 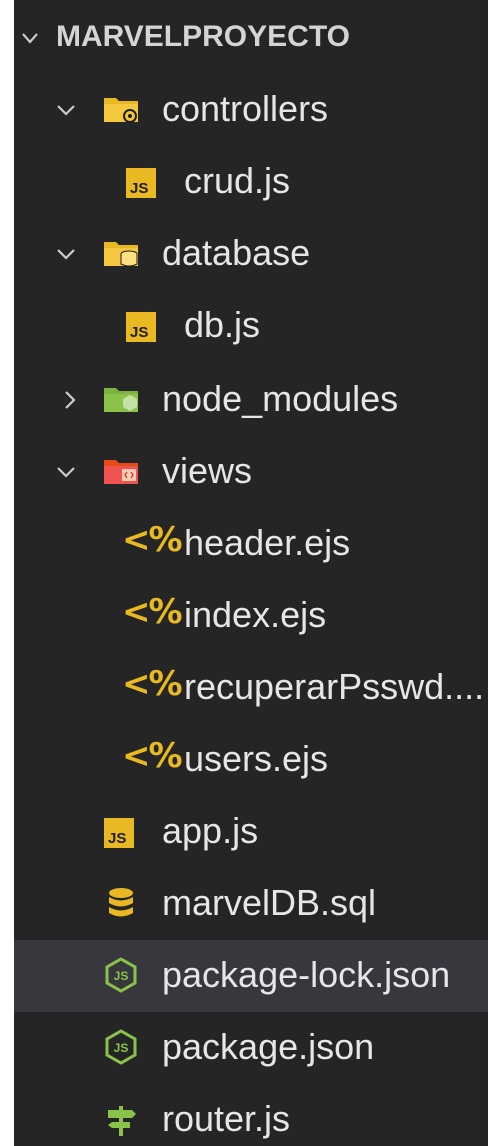 I want to click on explorer-section-header: MARVELPROYECTO, so click(x=251, y=36).